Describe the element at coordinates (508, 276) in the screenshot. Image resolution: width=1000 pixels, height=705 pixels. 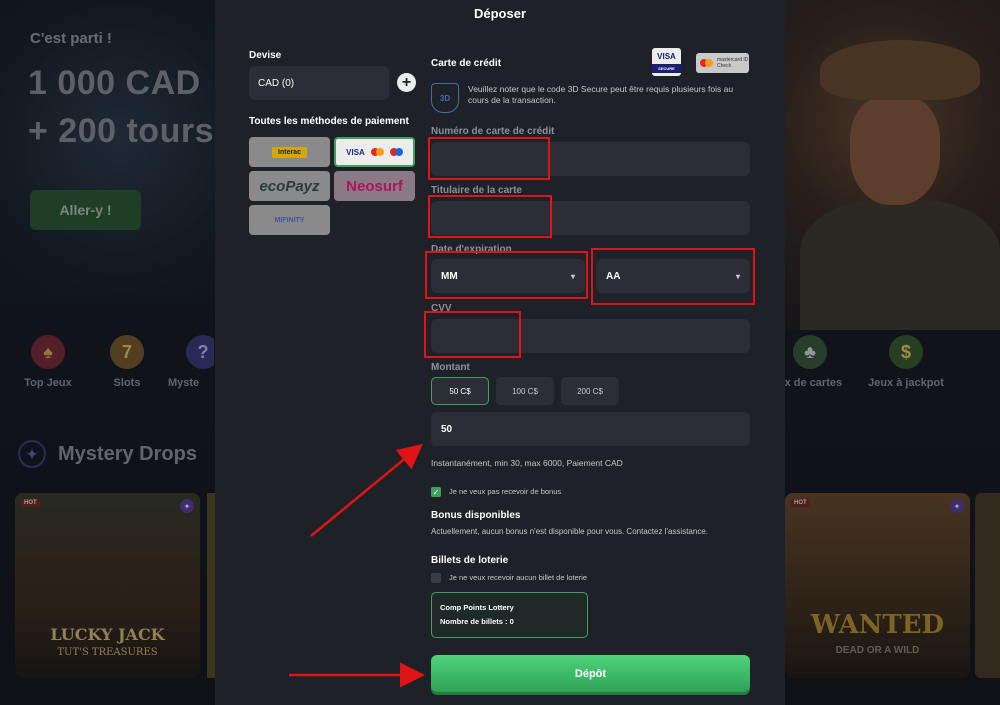
I see `expiry-month-select: MM ▾` at that location.